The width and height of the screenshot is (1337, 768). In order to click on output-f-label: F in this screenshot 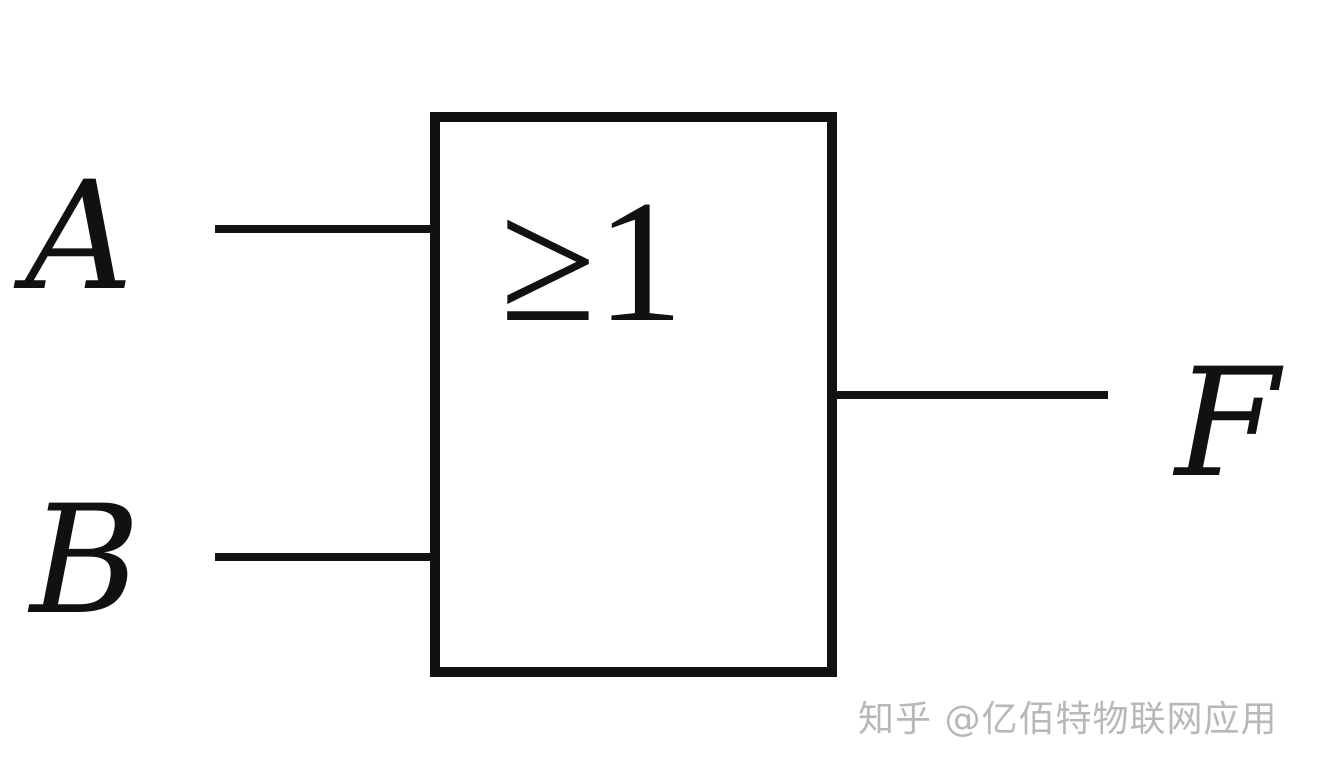, I will do `click(1228, 424)`.